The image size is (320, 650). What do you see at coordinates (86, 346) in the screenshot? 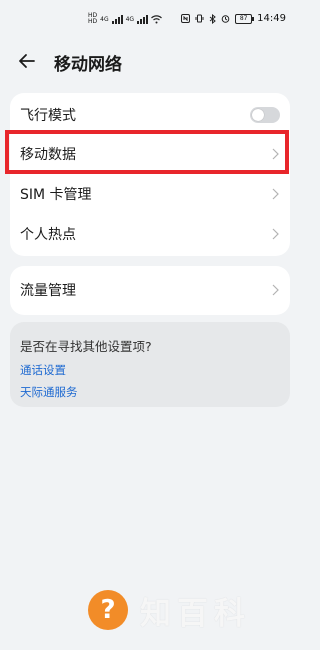
I see `suggestions-question: 是否在寻找其他设置项?` at bounding box center [86, 346].